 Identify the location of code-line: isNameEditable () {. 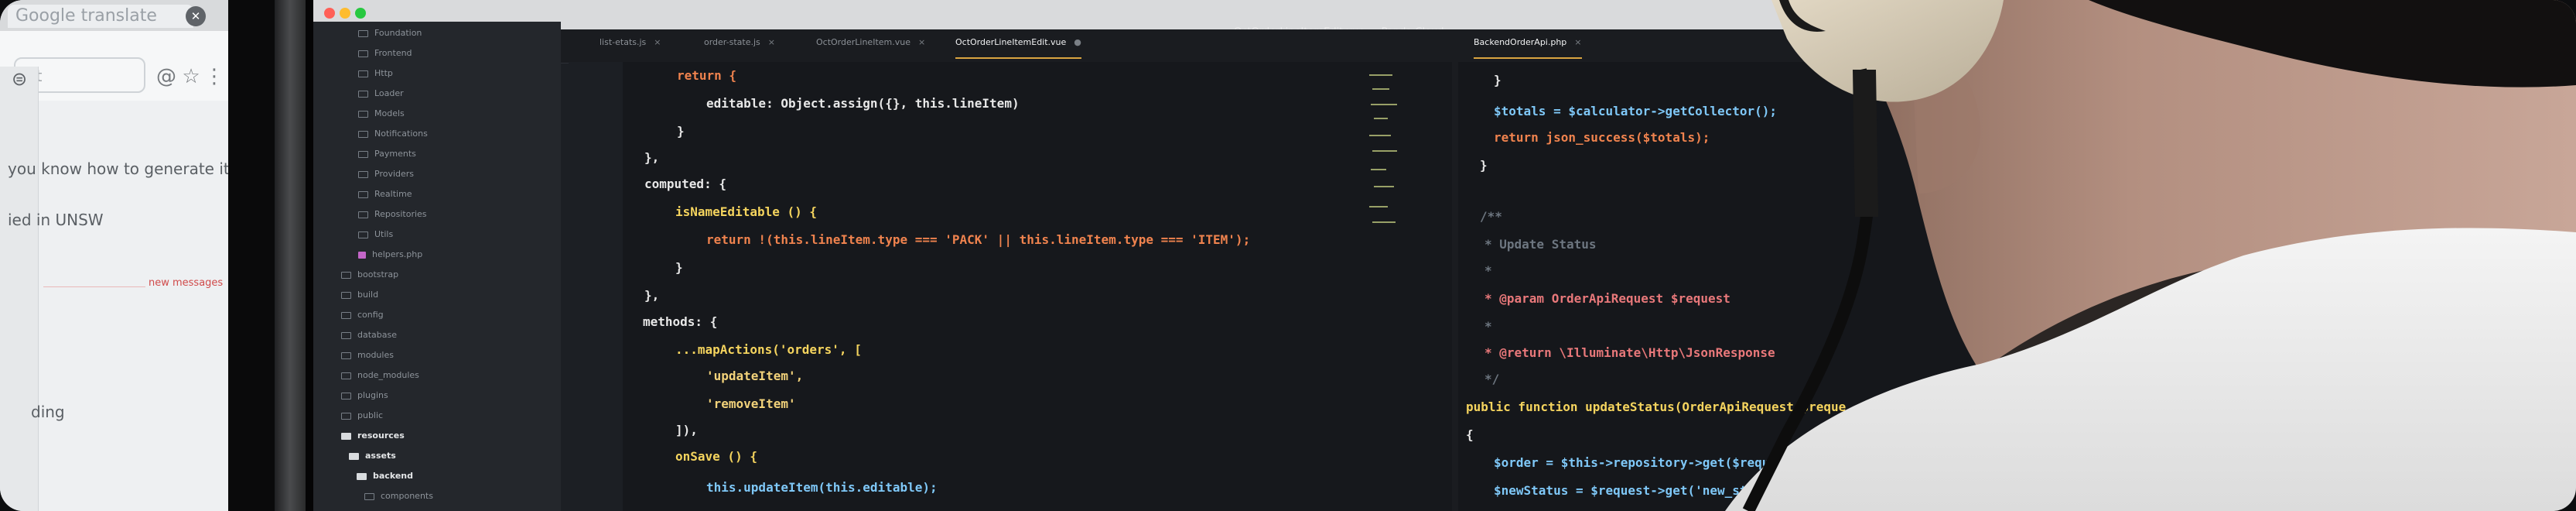
(746, 211).